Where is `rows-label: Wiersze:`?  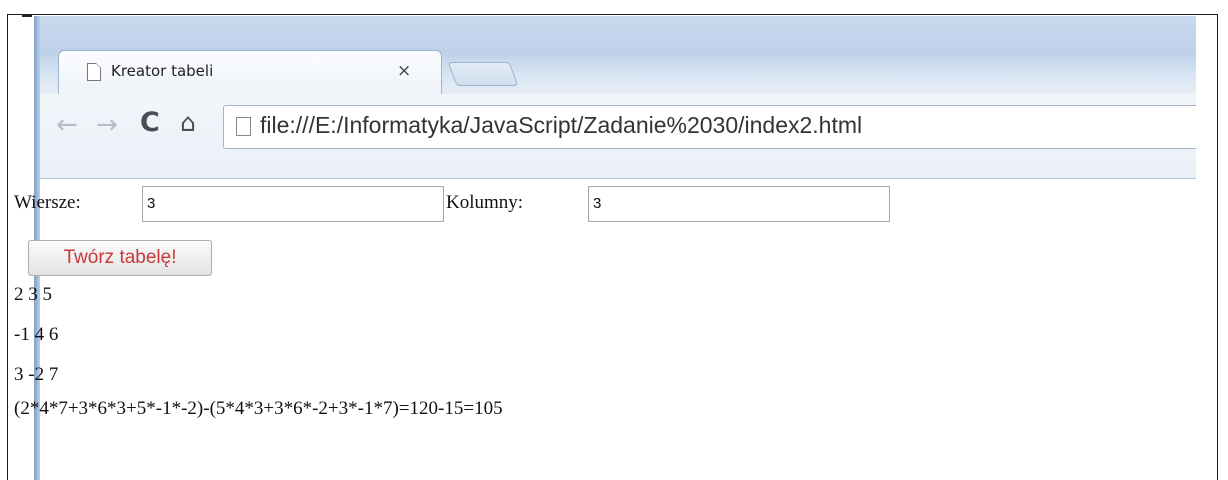
rows-label: Wiersze: is located at coordinates (47, 202).